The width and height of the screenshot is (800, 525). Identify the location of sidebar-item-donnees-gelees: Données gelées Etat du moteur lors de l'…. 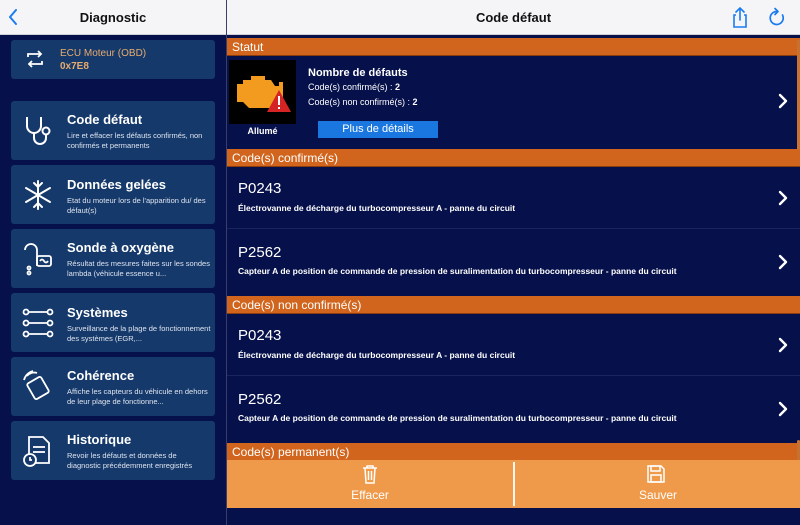
(113, 194).